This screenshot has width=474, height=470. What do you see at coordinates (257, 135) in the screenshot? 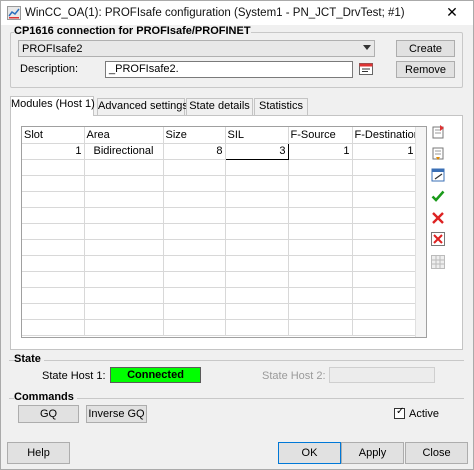
I see `column-header-sil: SIL` at bounding box center [257, 135].